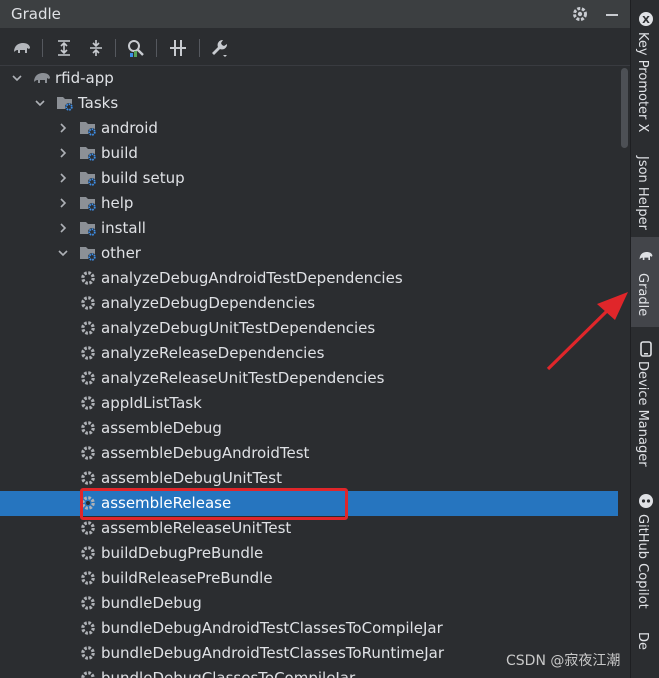  What do you see at coordinates (645, 282) in the screenshot?
I see `stripe-tab-gradle: Gradle` at bounding box center [645, 282].